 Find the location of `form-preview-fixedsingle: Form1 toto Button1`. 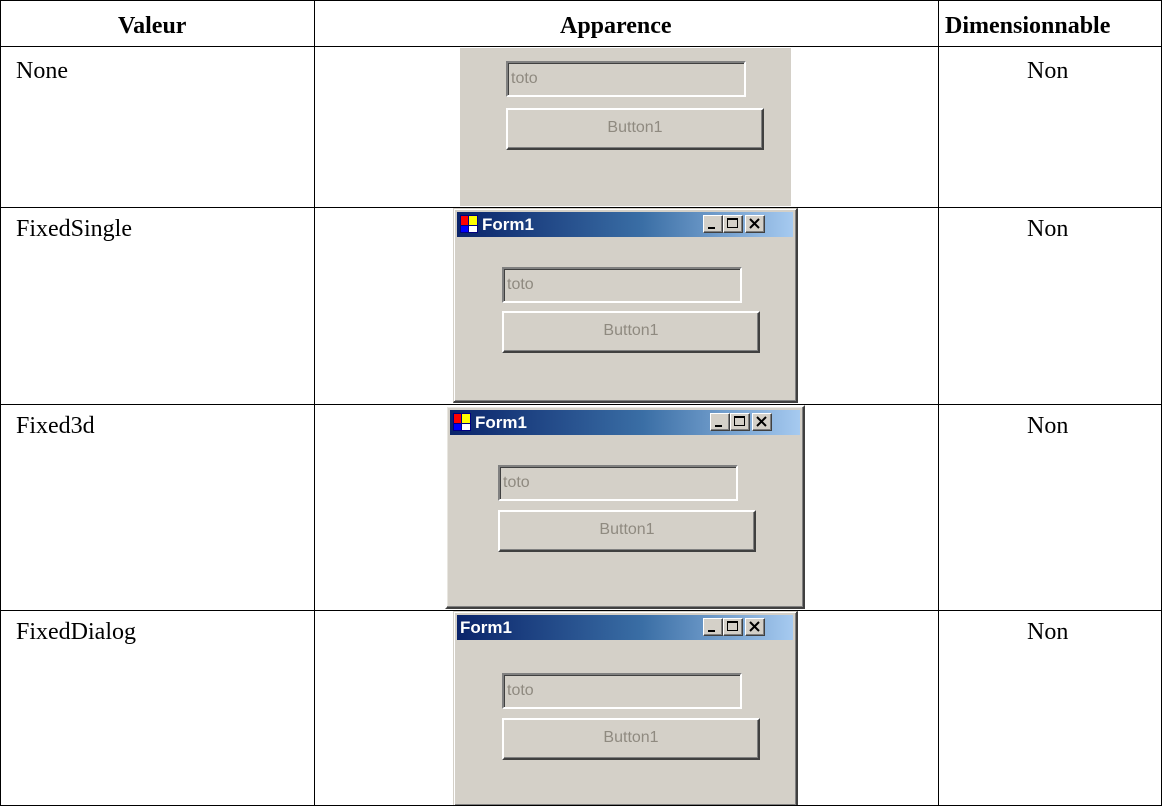

form-preview-fixedsingle: Form1 toto Button1 is located at coordinates (625, 305).